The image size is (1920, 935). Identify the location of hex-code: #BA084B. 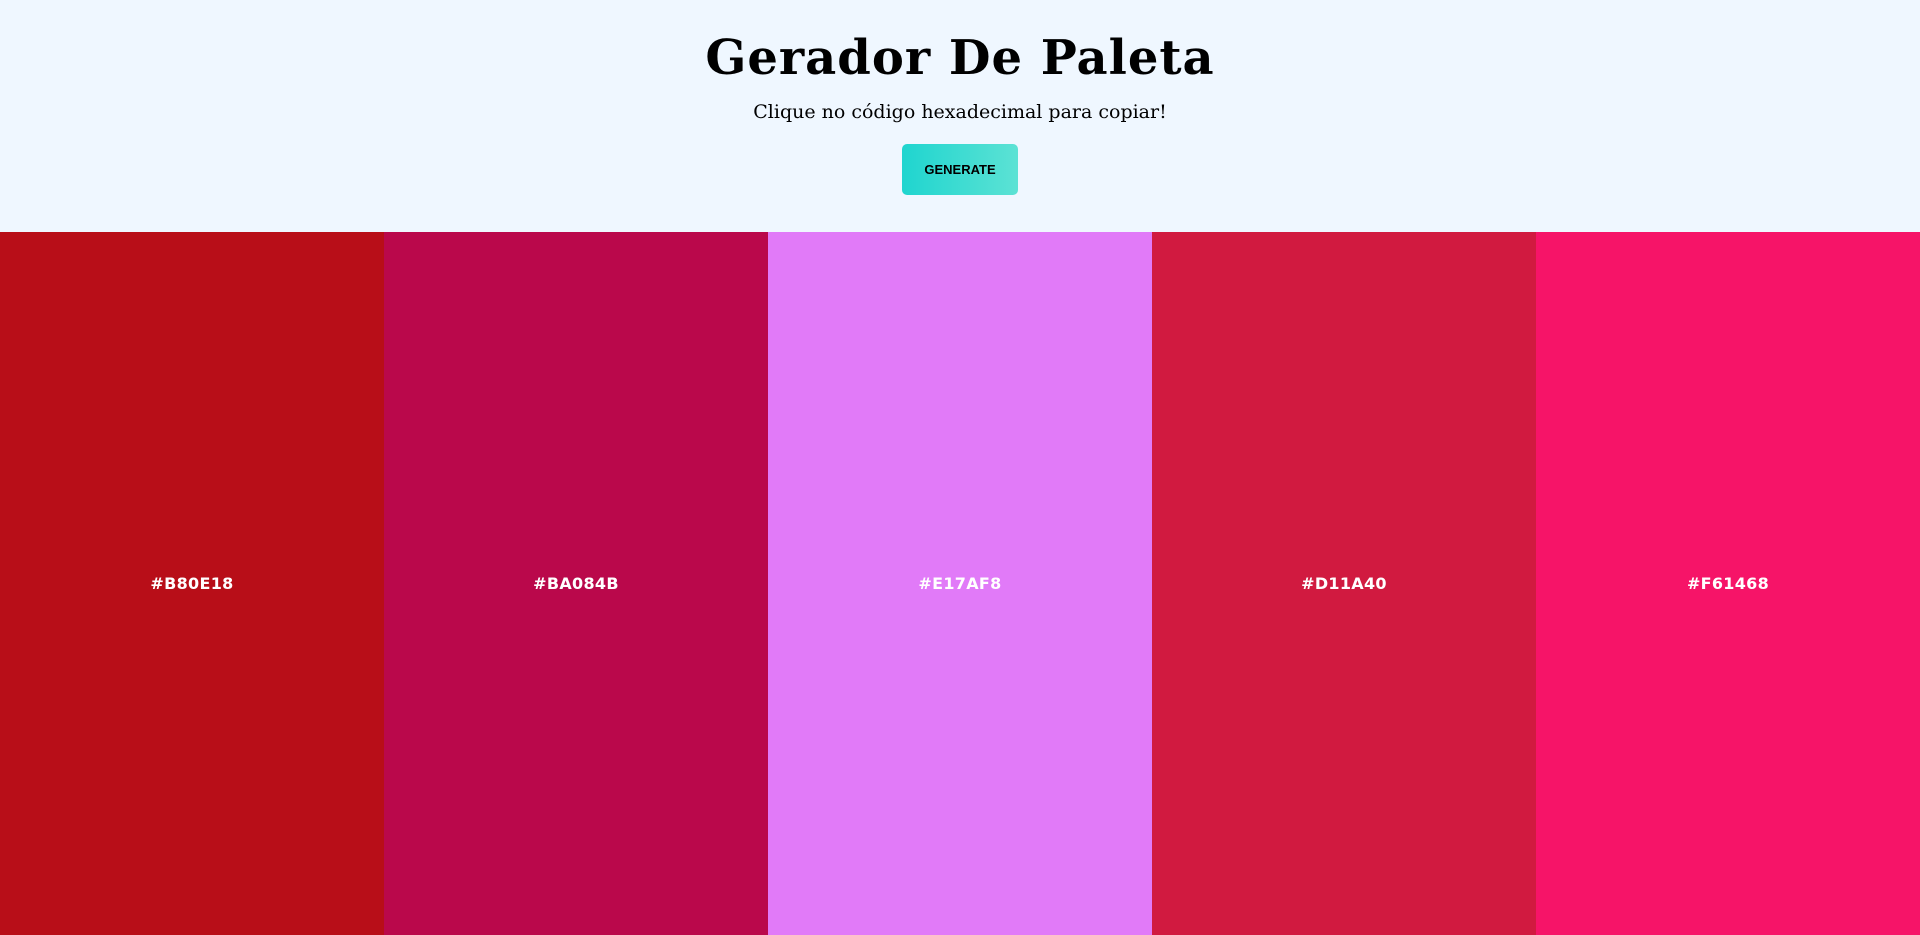
(576, 583).